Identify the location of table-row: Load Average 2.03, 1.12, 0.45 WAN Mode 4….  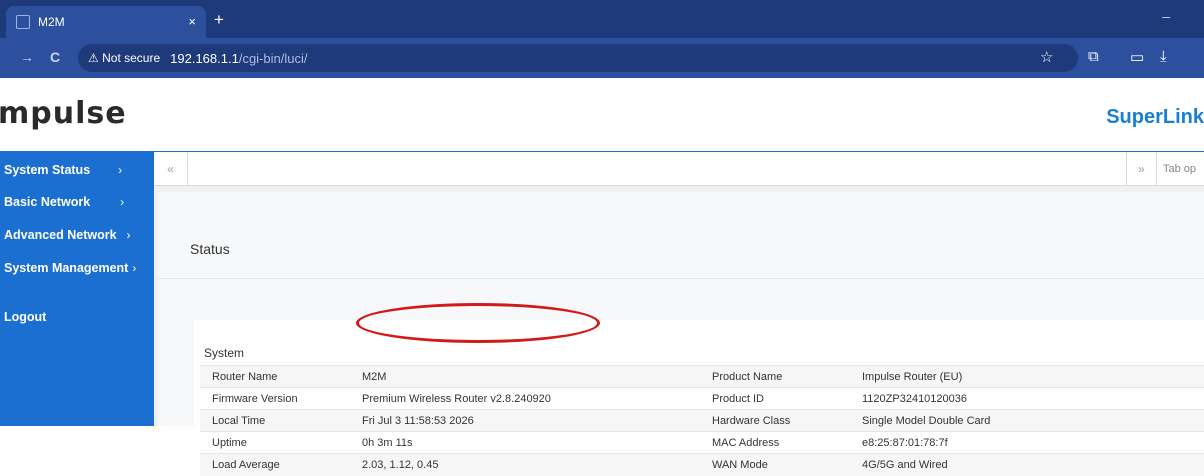
(702, 464).